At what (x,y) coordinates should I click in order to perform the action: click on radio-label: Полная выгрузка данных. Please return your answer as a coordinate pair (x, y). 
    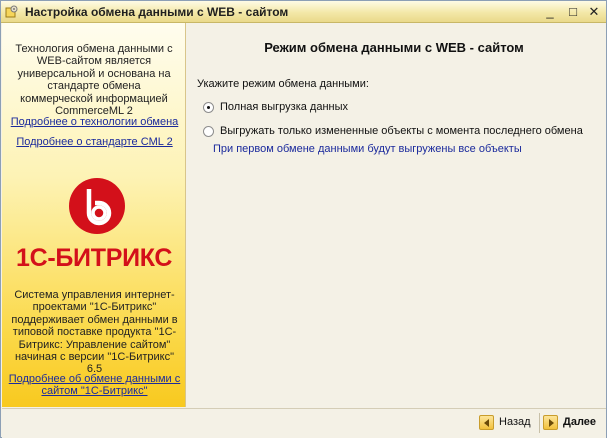
    Looking at the image, I should click on (284, 107).